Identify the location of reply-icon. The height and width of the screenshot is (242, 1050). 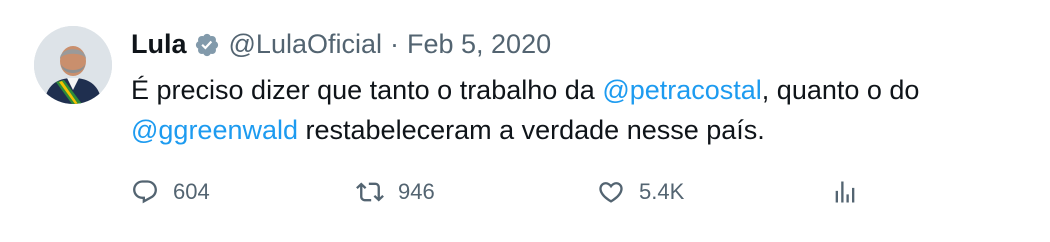
(145, 192).